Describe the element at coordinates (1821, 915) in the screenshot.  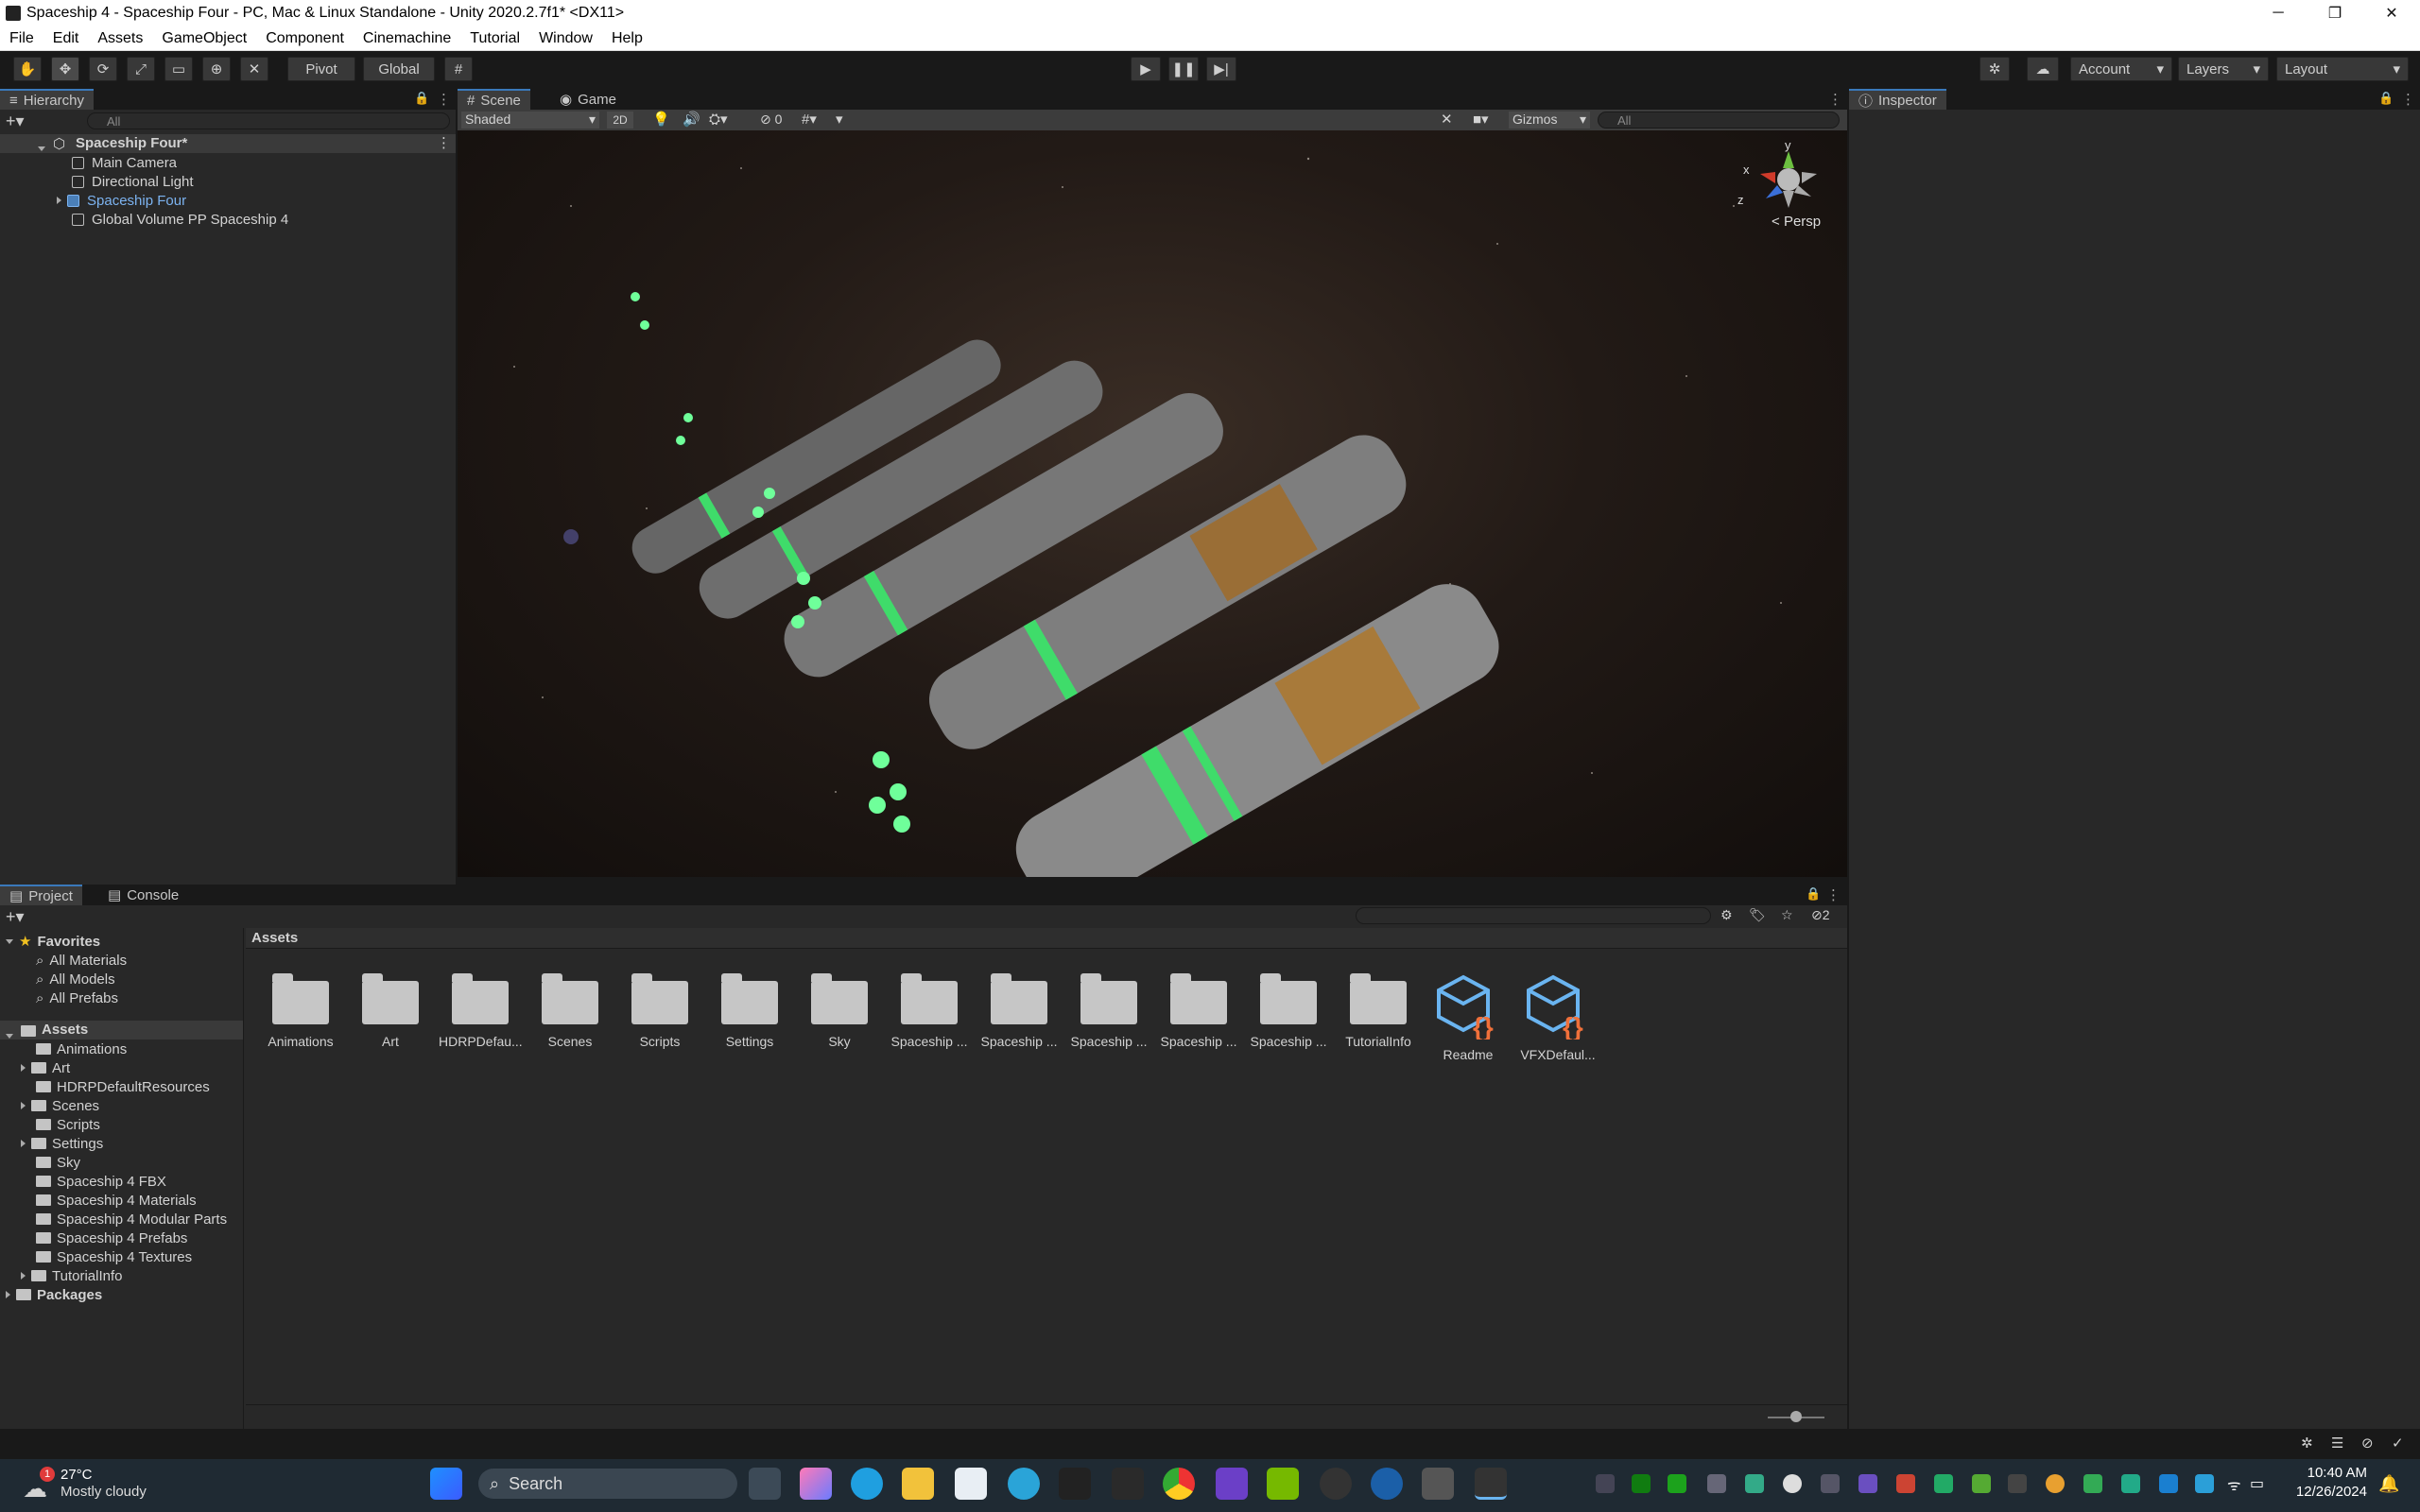
I see `hidden-packages-toggle: ⊘2` at that location.